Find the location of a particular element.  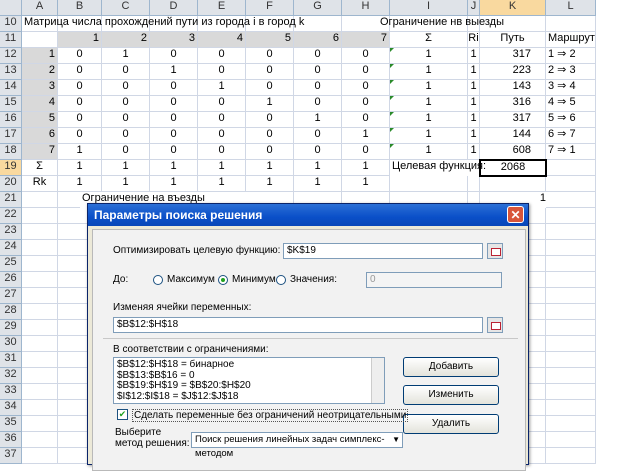

route-cell: 7 ⇒ 1 is located at coordinates (571, 152).